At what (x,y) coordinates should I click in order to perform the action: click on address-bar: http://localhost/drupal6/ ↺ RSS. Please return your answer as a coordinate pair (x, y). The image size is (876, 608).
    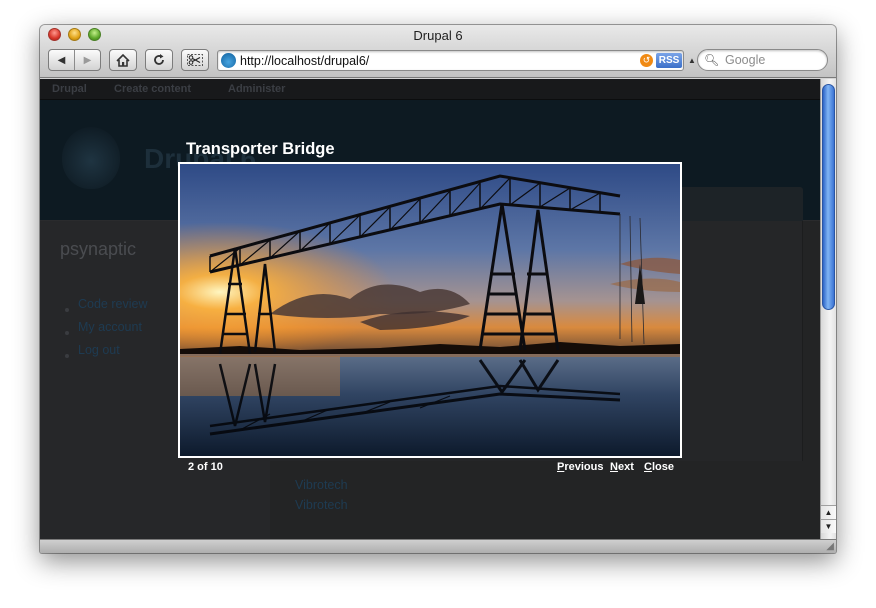
    Looking at the image, I should click on (450, 60).